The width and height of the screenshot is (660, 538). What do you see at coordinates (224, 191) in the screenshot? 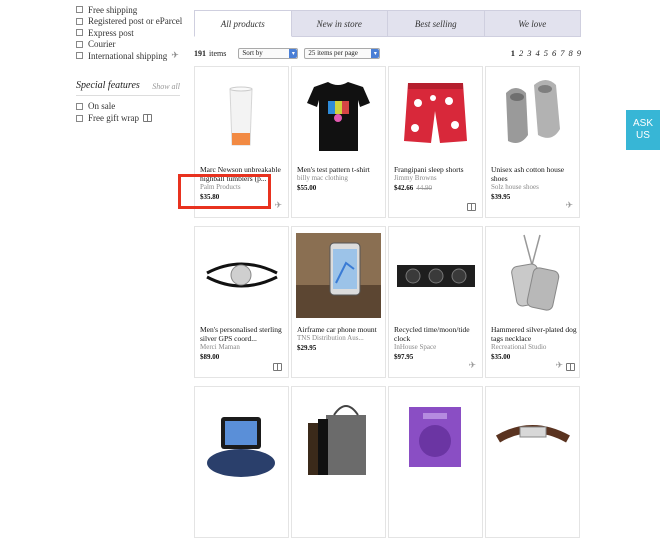
I see `highlight-box` at bounding box center [224, 191].